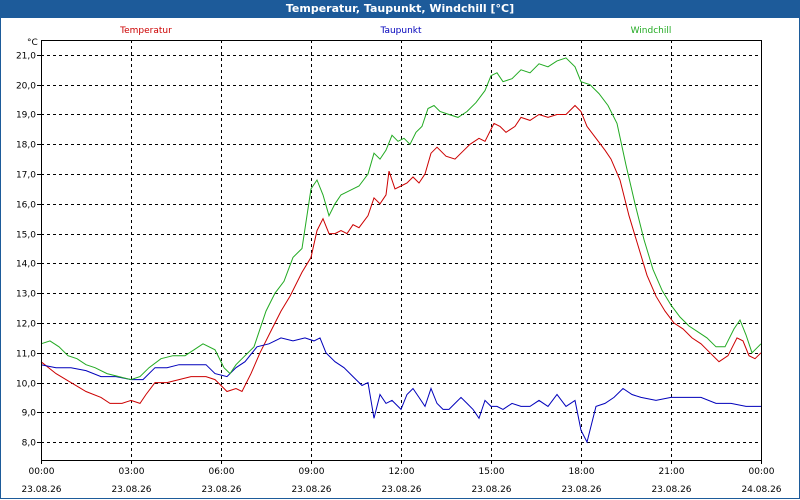 This screenshot has height=500, width=800. What do you see at coordinates (26, 176) in the screenshot?
I see `y-tick-label: 17,0` at bounding box center [26, 176].